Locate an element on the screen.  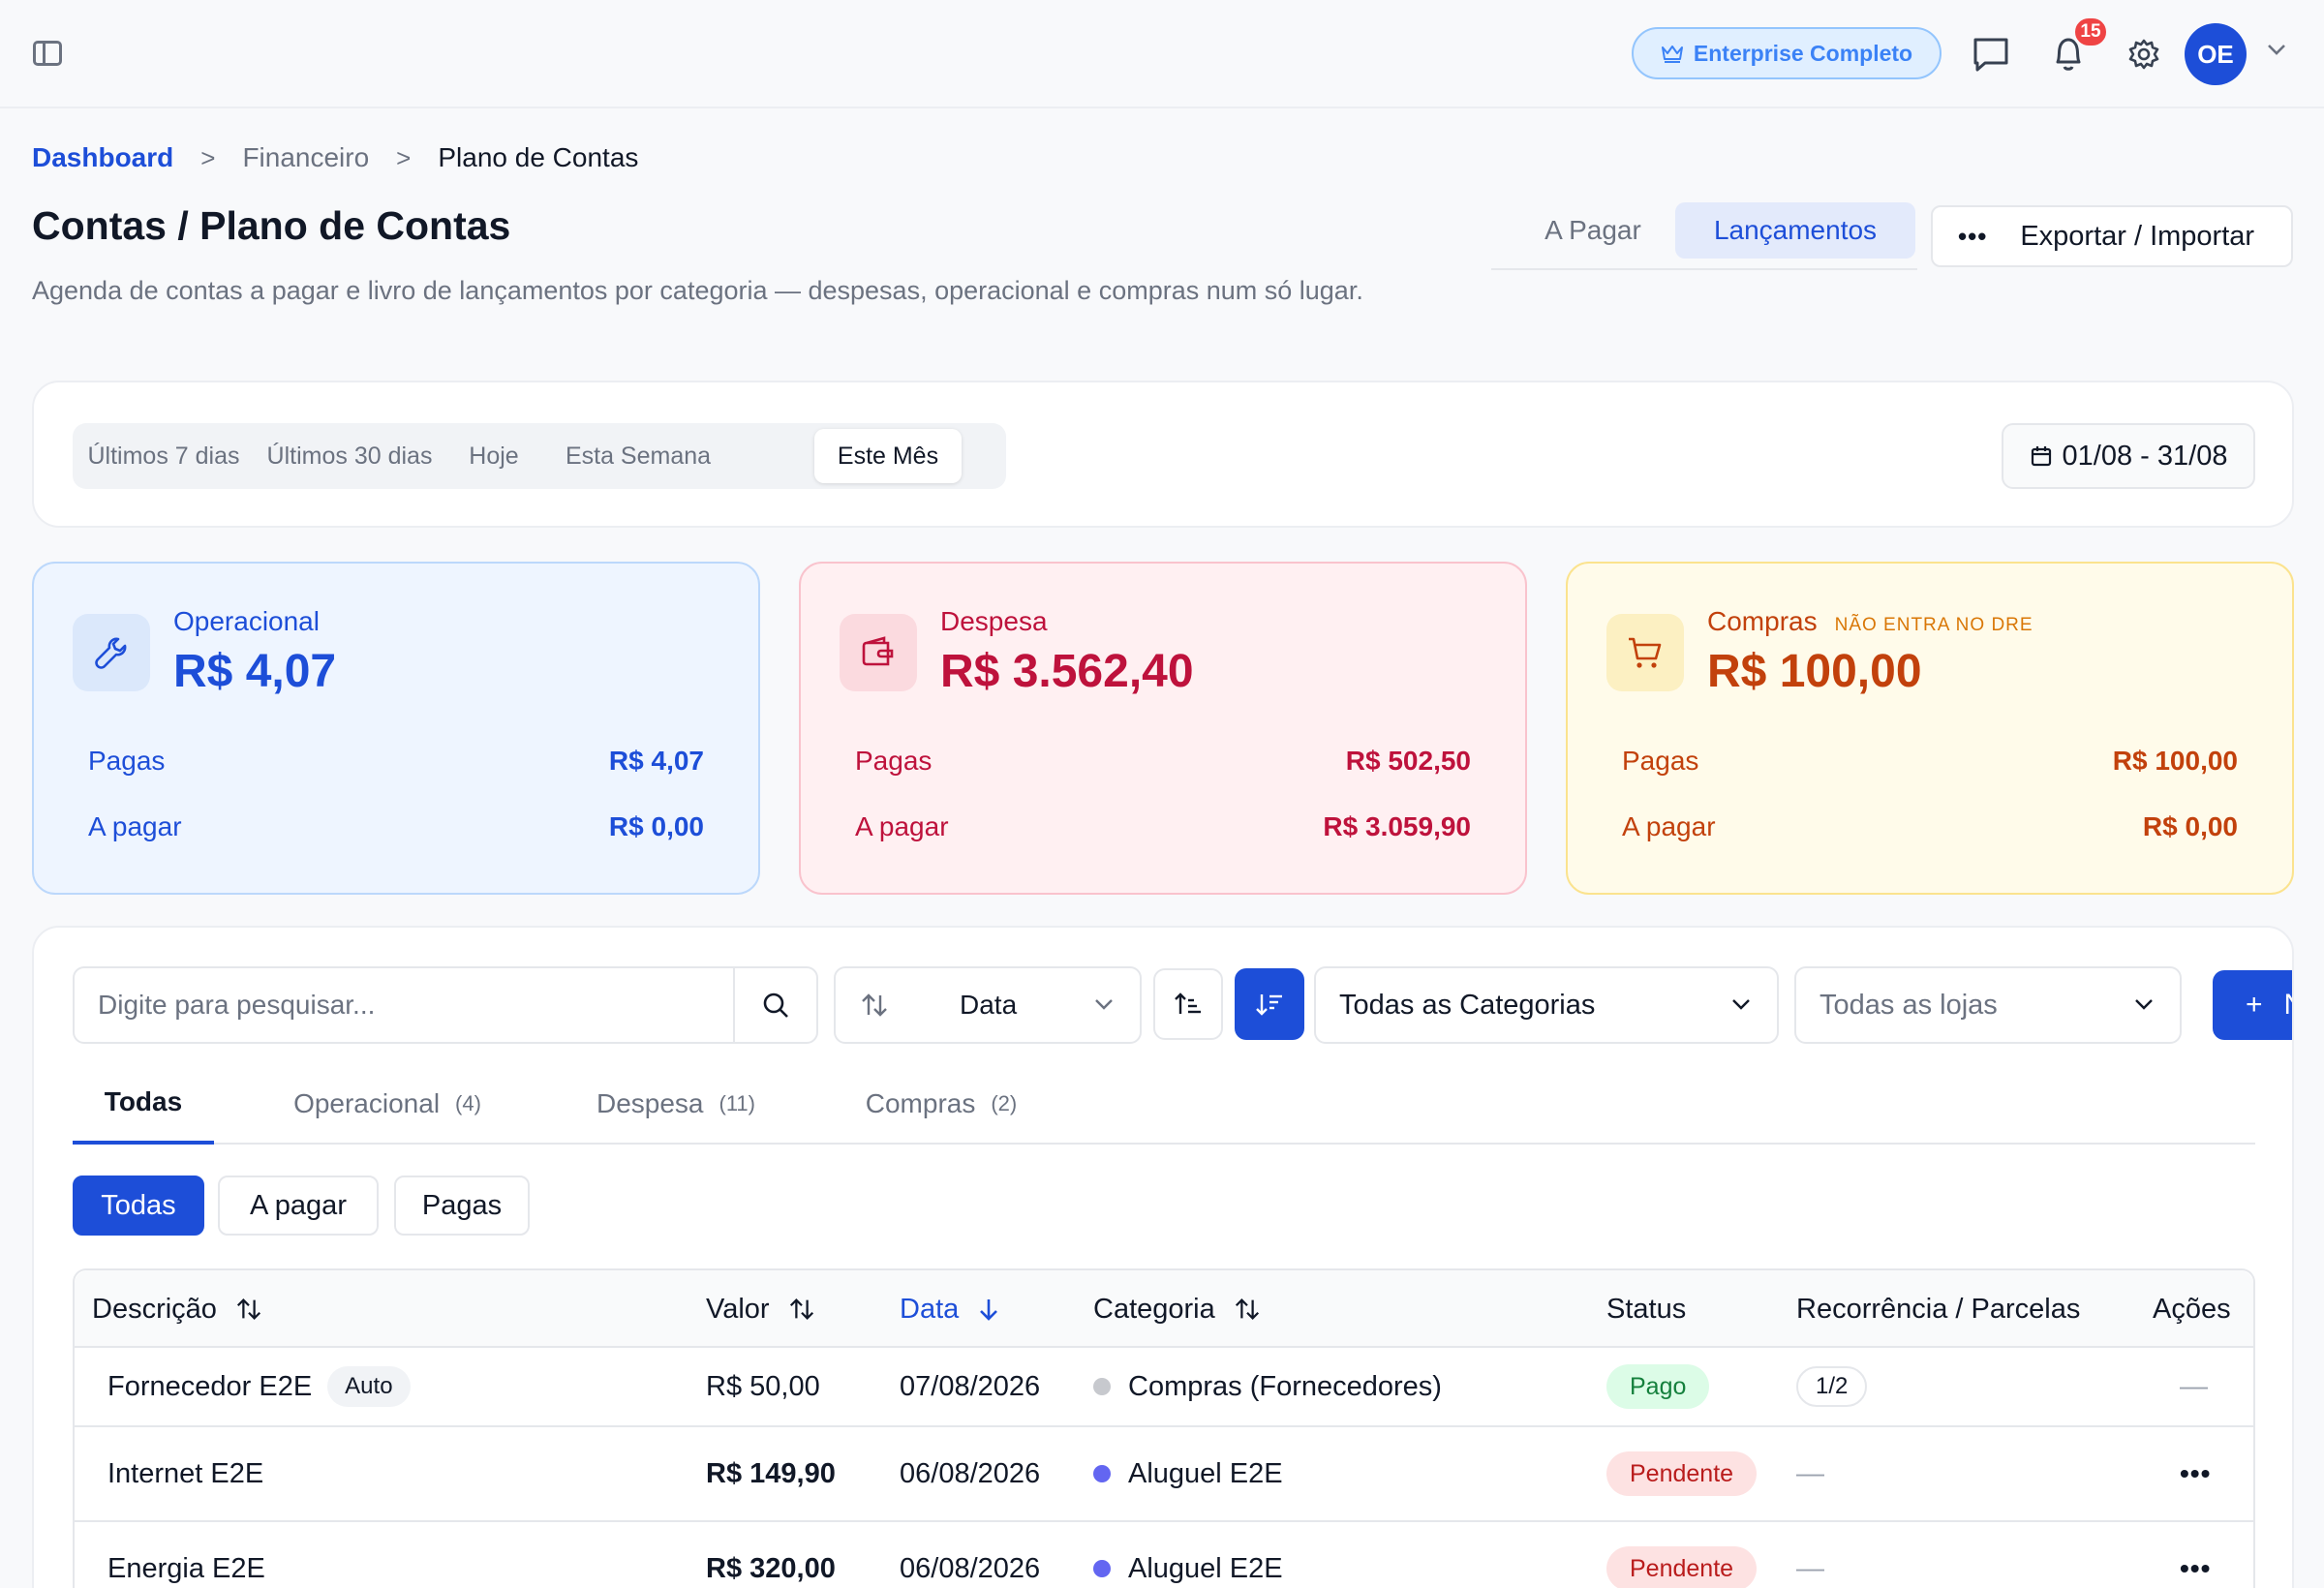
row-actions-none: — is located at coordinates (2194, 1386).